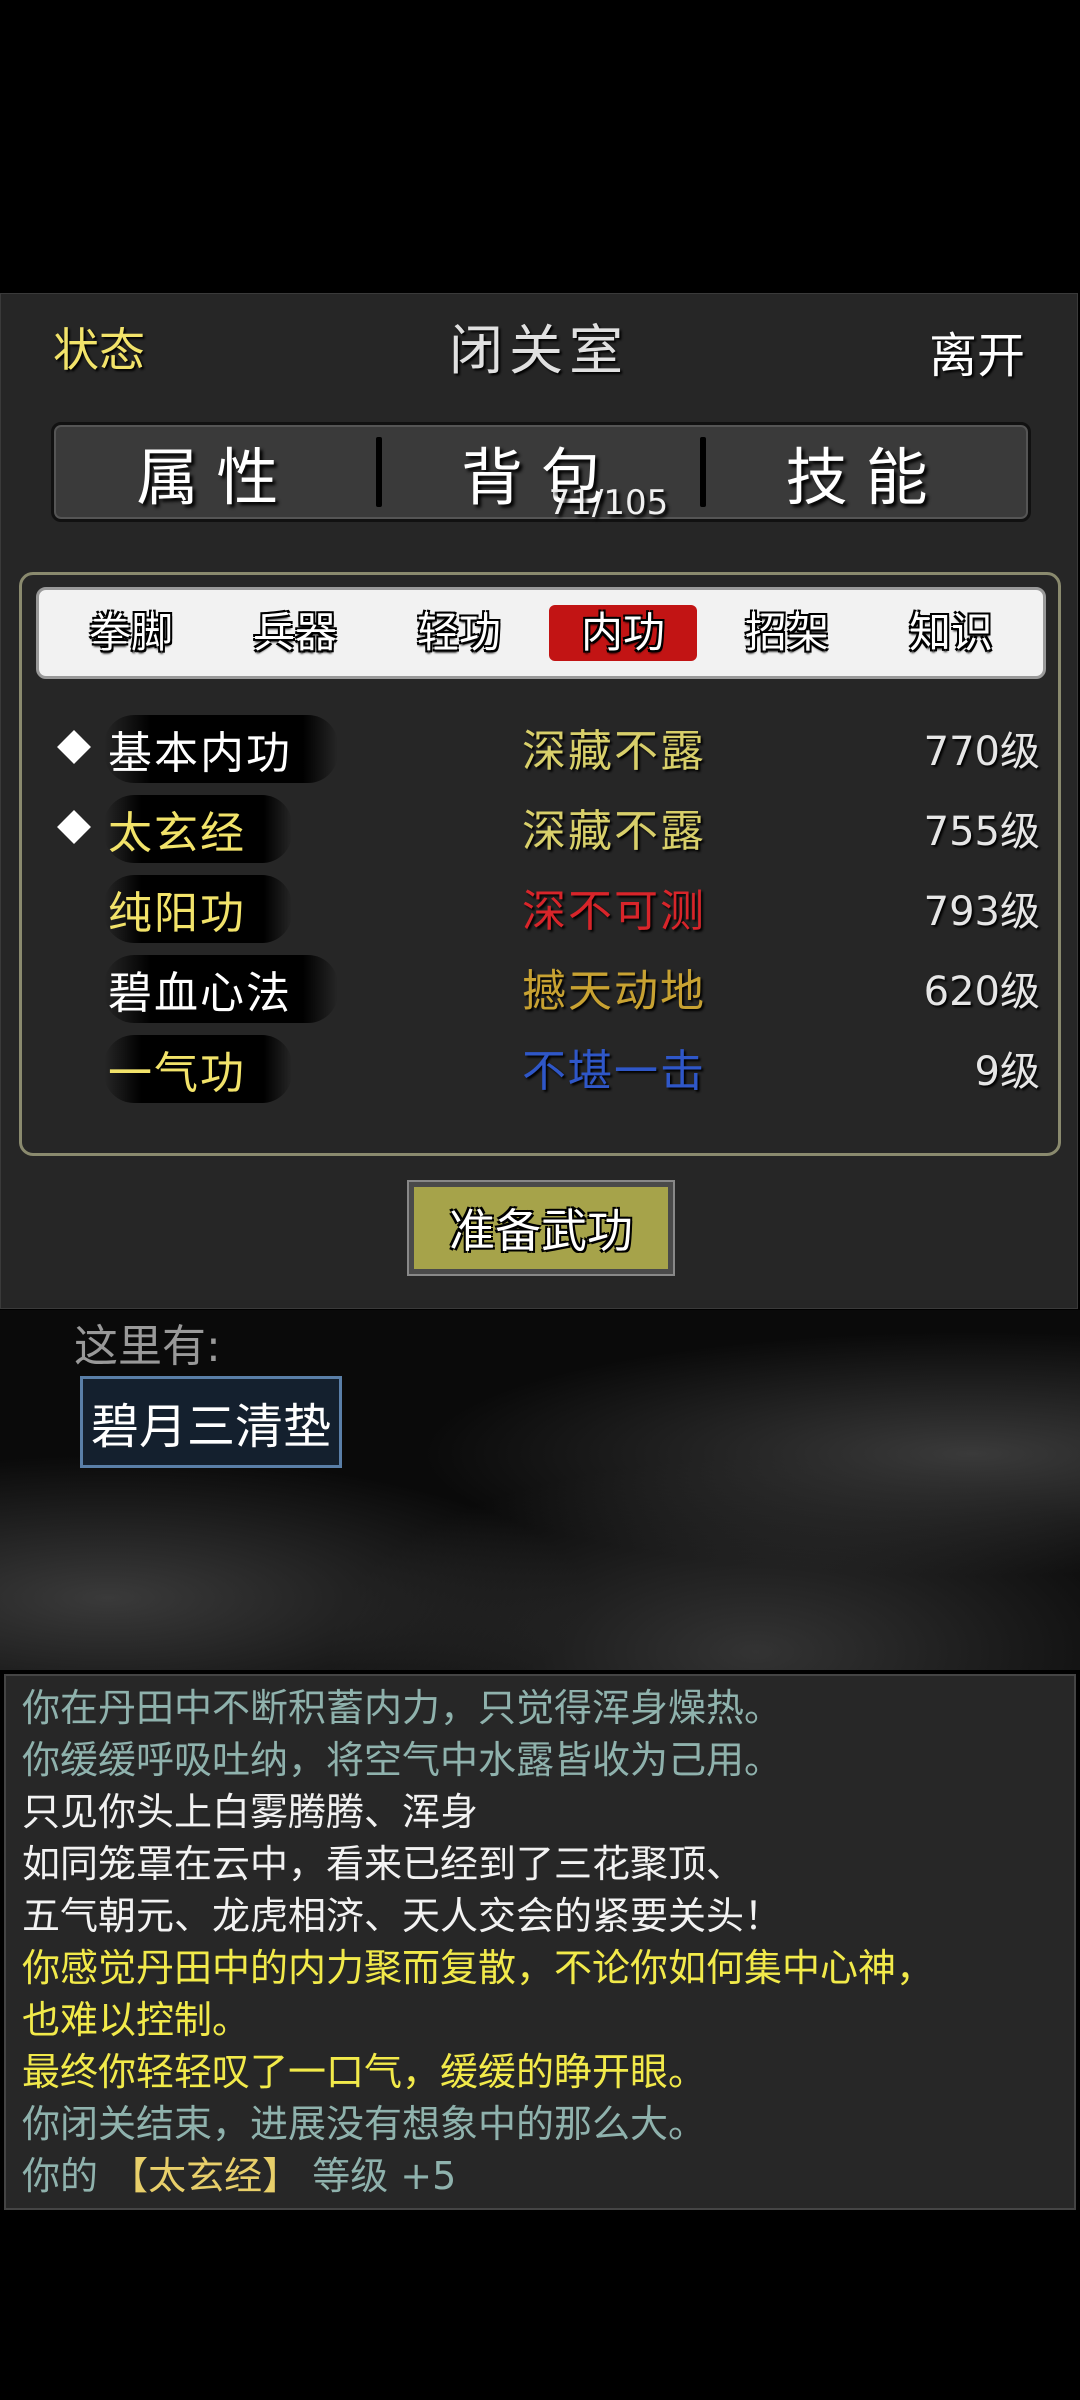 Image resolution: width=1080 pixels, height=2400 pixels. What do you see at coordinates (981, 992) in the screenshot?
I see `skill-level: 620级` at bounding box center [981, 992].